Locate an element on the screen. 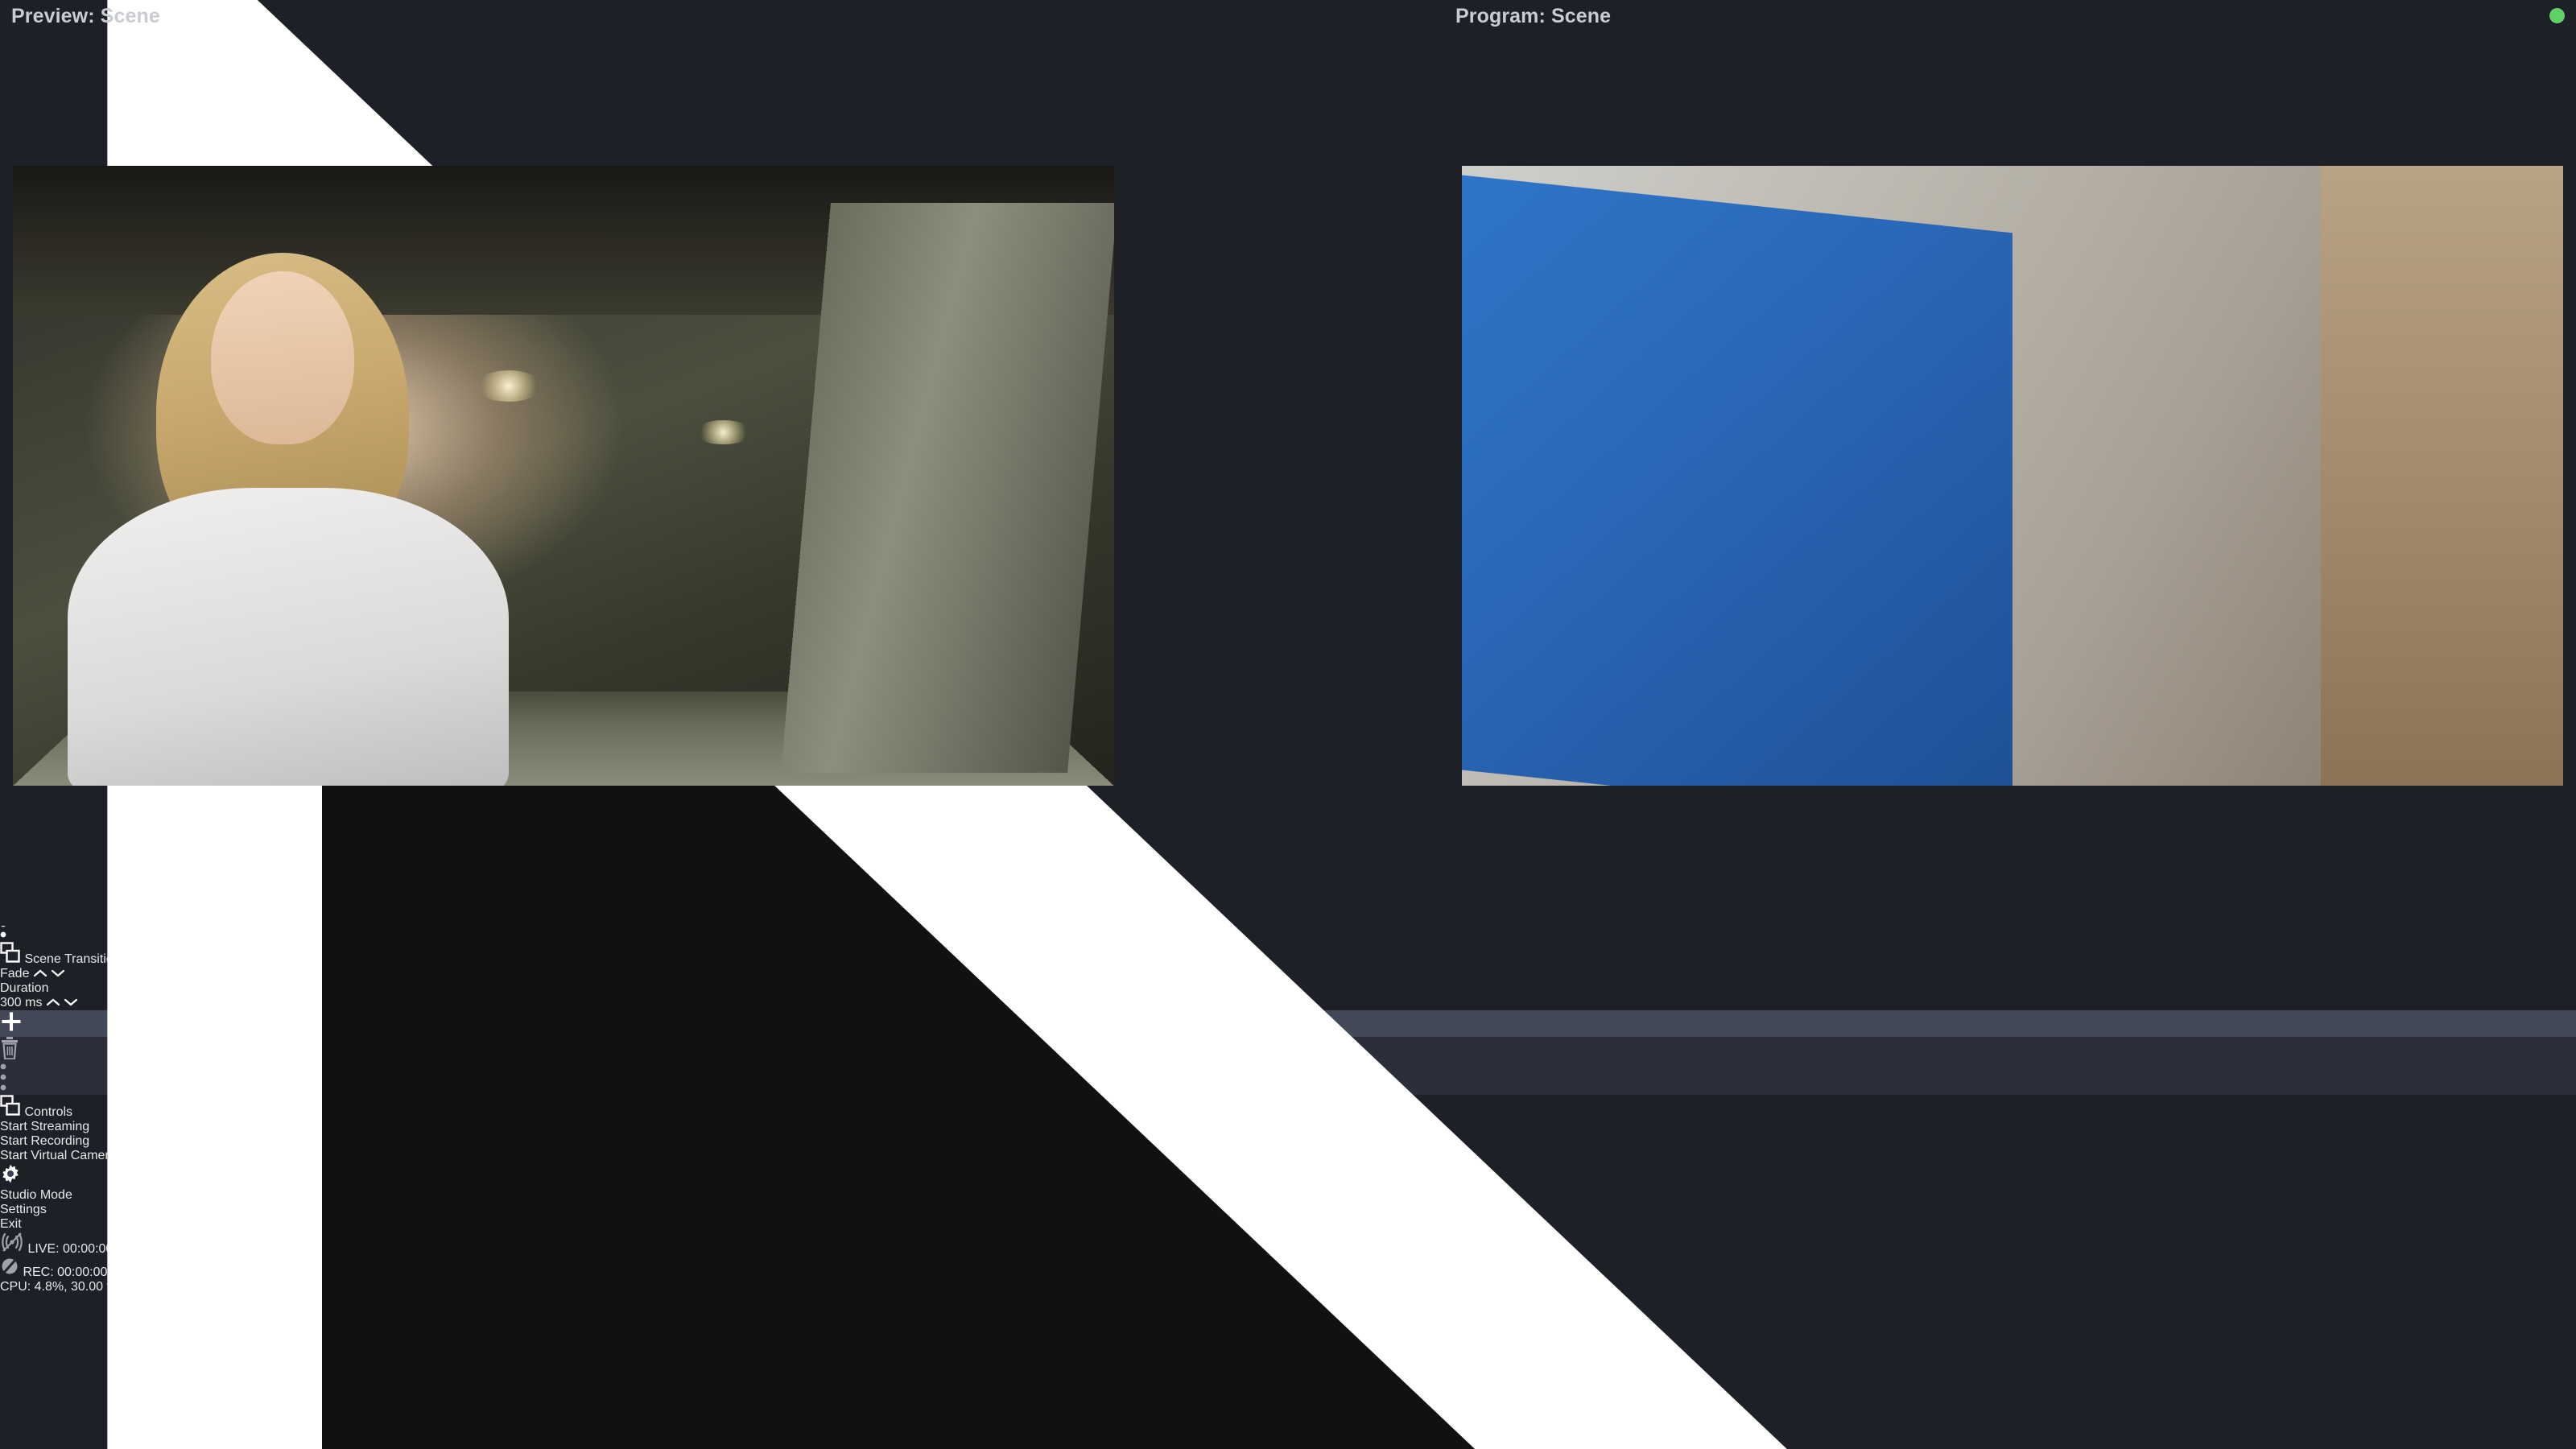  preview-subject-body is located at coordinates (288, 637).